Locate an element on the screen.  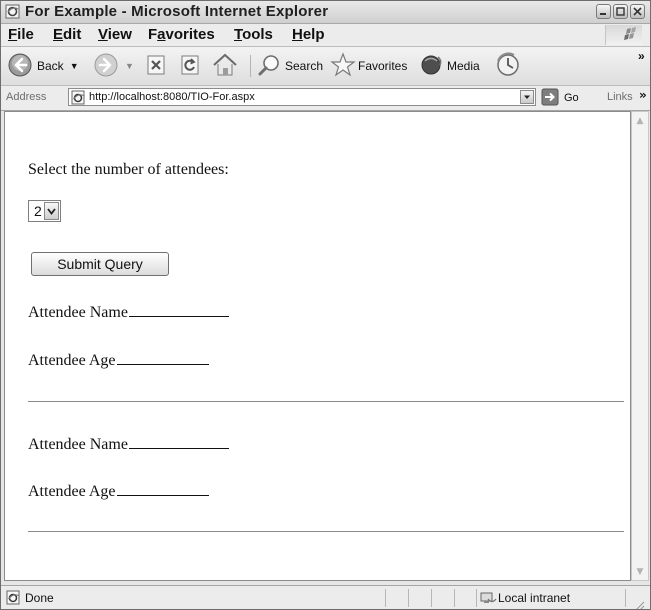
menu-favorites-prefix: F is located at coordinates (153, 34).